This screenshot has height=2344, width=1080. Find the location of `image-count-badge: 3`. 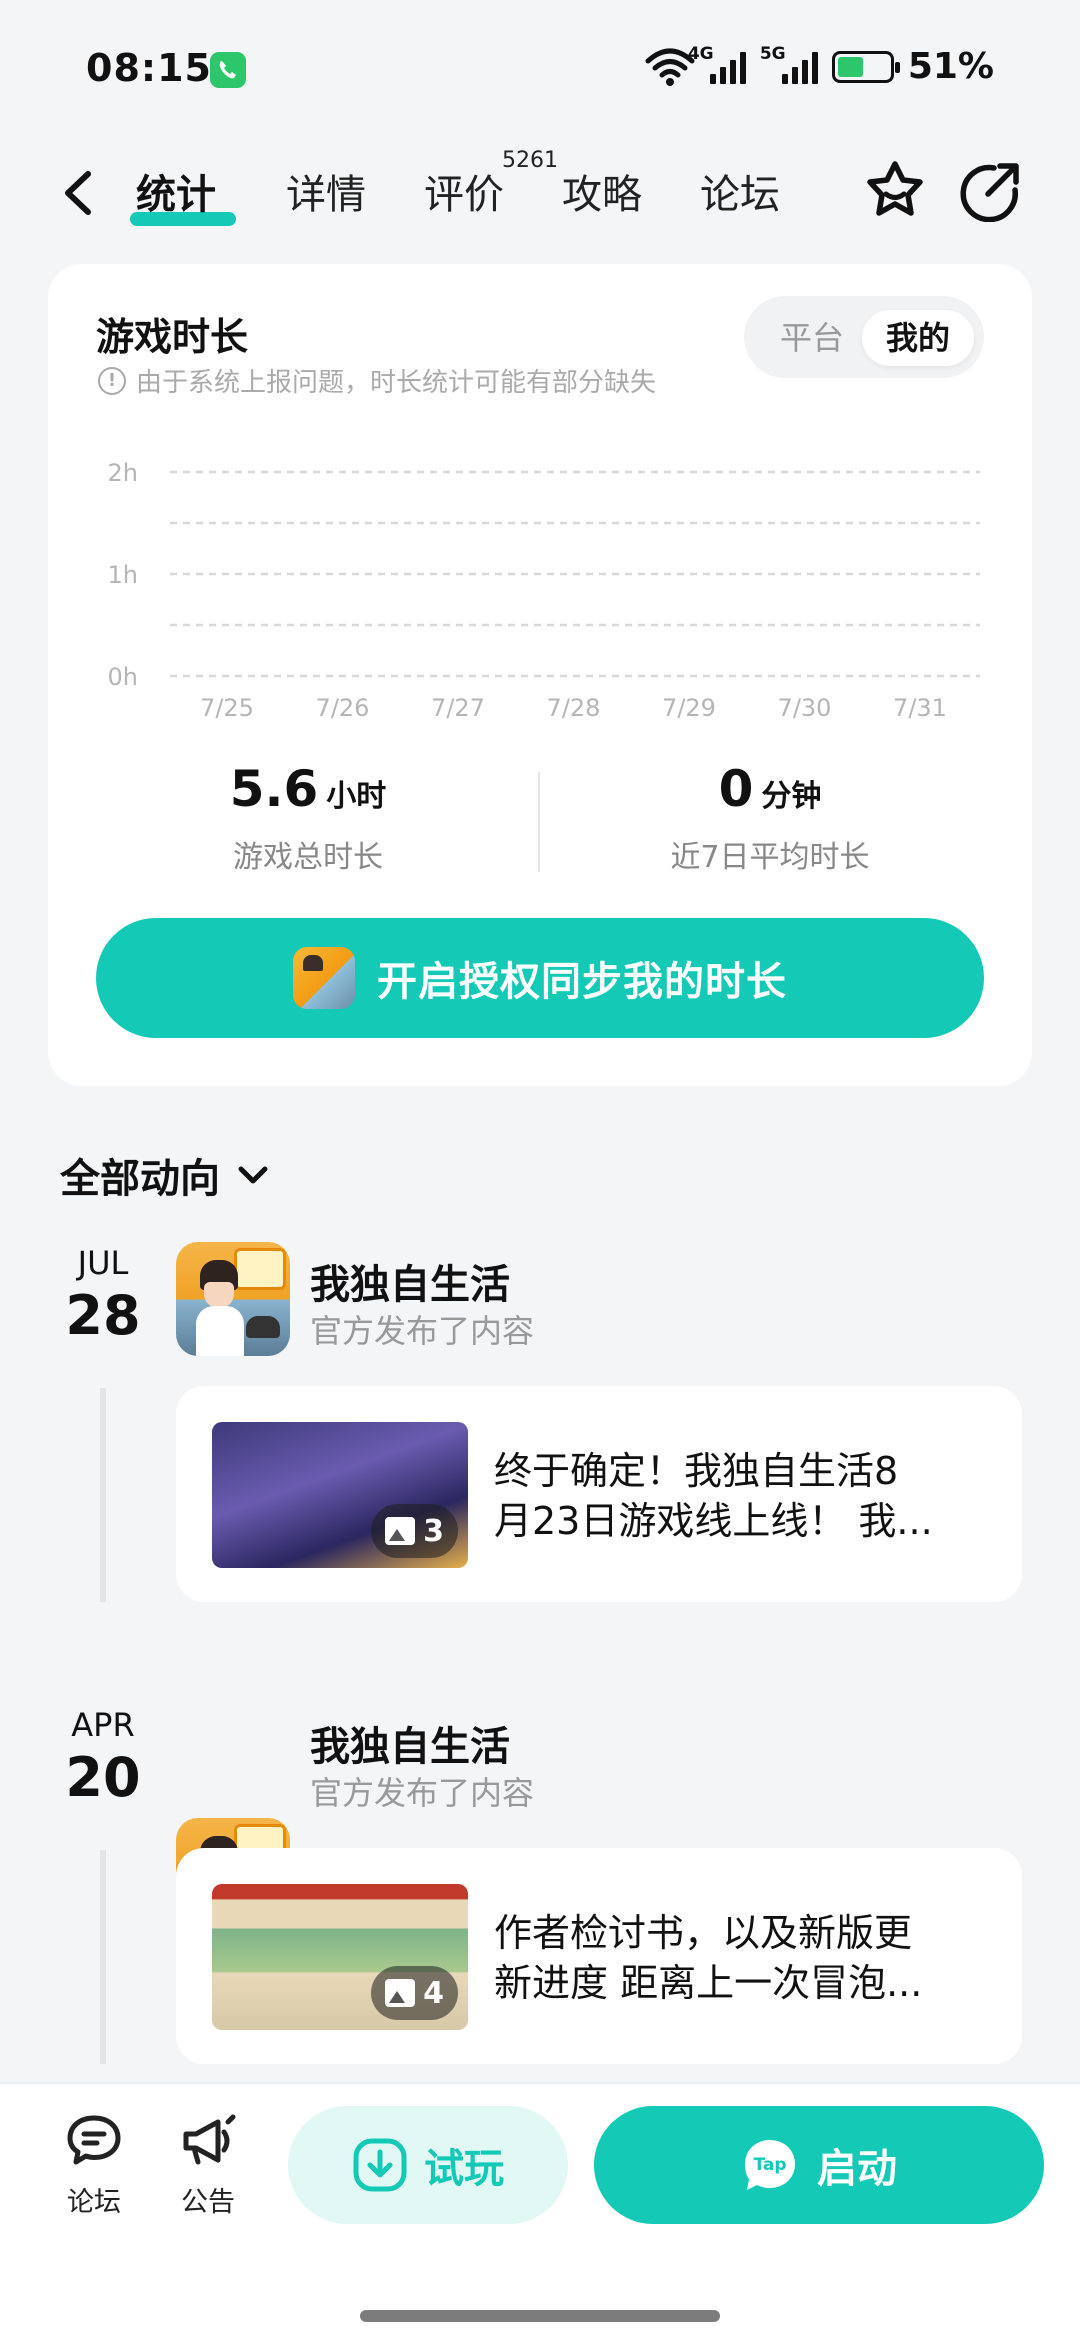

image-count-badge: 3 is located at coordinates (414, 1531).